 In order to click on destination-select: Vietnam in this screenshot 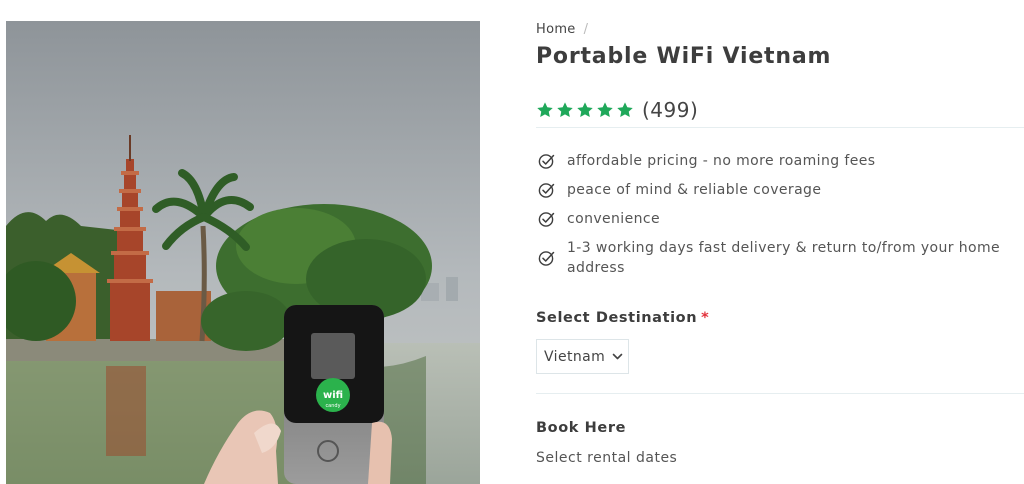, I will do `click(582, 356)`.